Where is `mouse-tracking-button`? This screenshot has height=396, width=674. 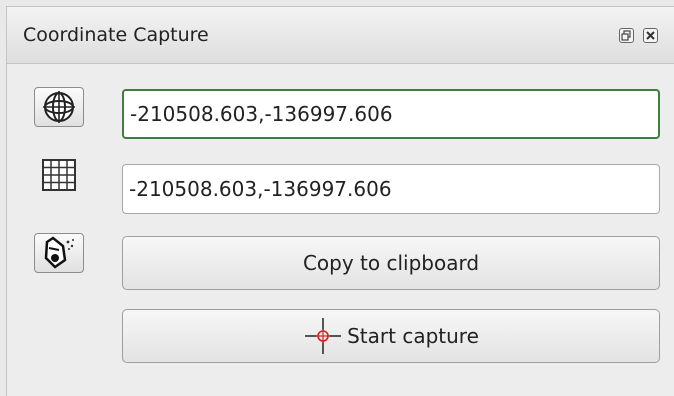 mouse-tracking-button is located at coordinates (59, 253).